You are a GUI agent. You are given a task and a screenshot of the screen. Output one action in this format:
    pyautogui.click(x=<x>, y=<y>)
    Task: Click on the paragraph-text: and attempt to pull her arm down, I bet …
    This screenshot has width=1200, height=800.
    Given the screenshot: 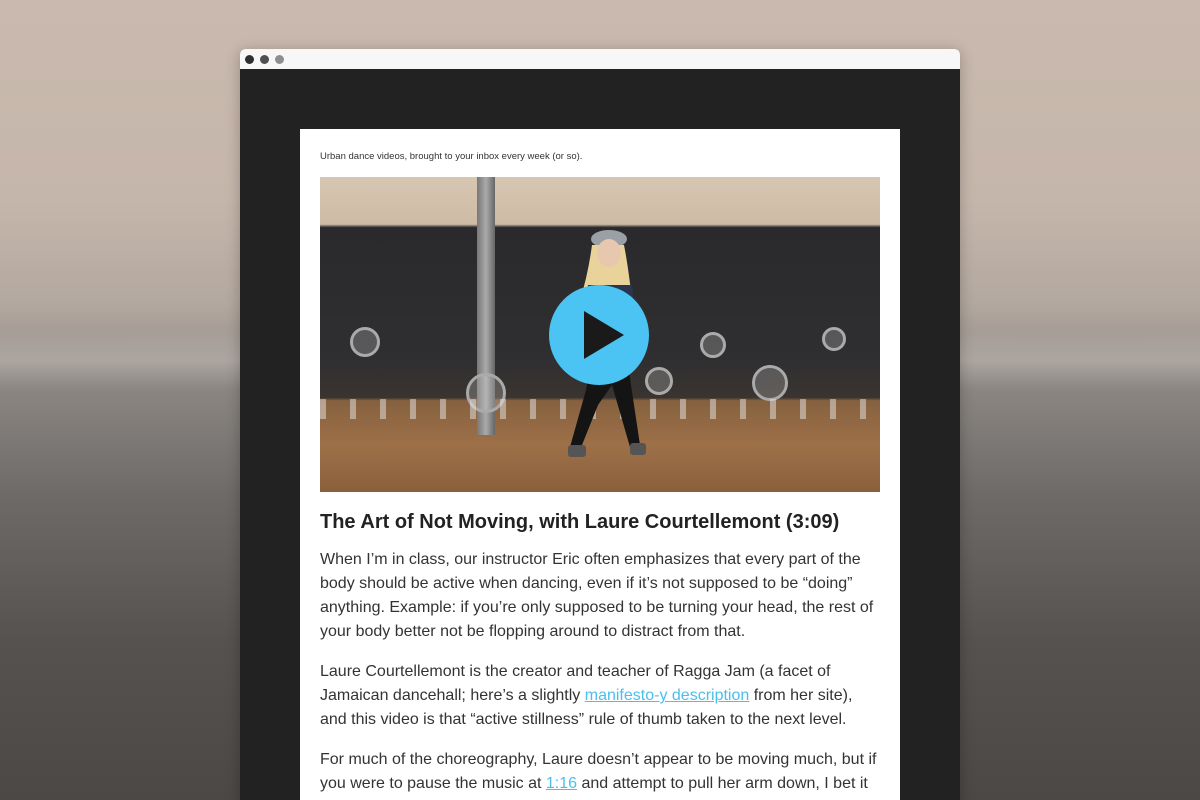 What is the action you would take?
    pyautogui.click(x=722, y=783)
    